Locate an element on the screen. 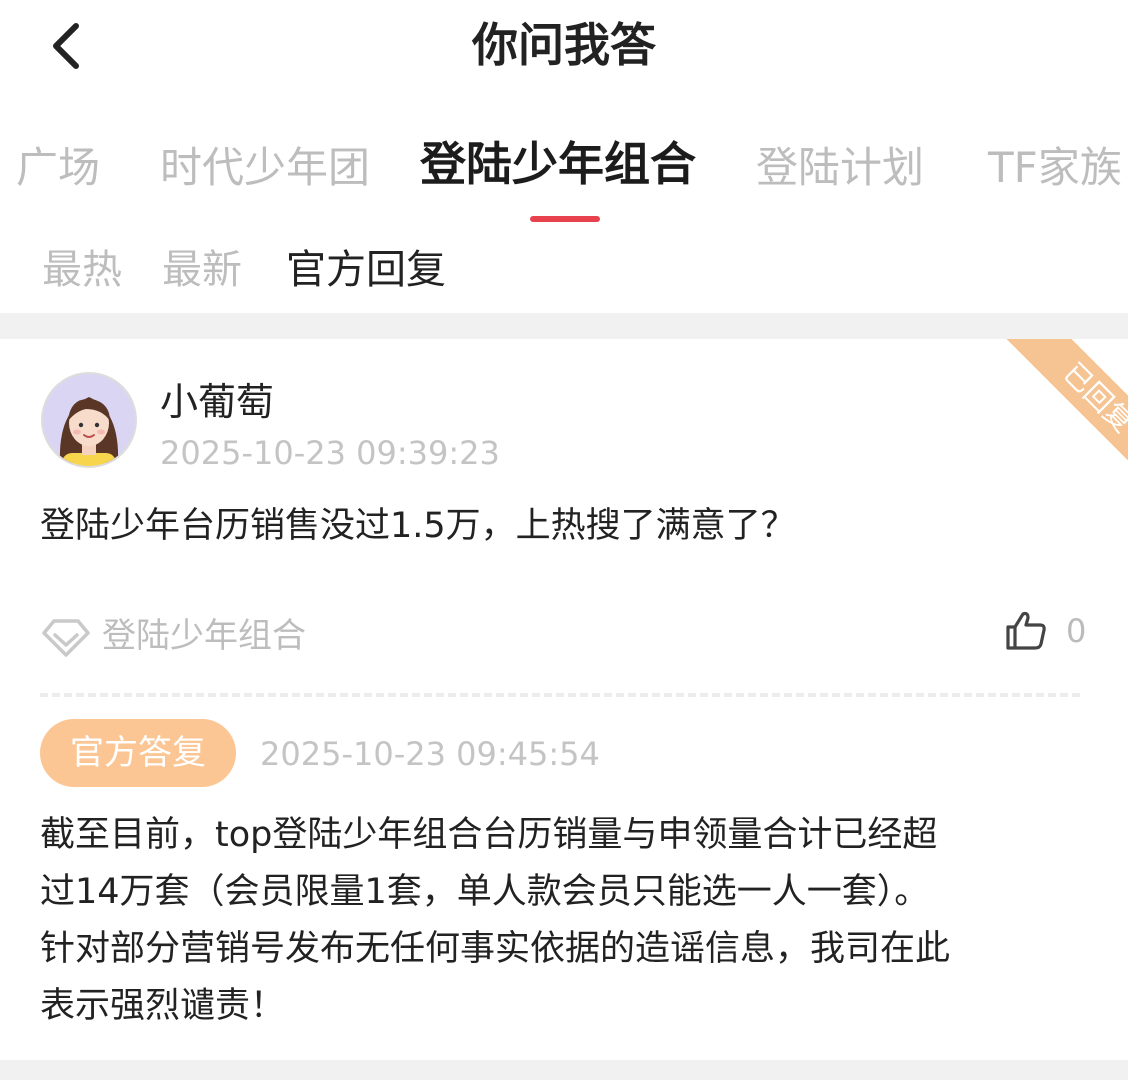 The image size is (1128, 1080). active-tab-indicator is located at coordinates (565, 219).